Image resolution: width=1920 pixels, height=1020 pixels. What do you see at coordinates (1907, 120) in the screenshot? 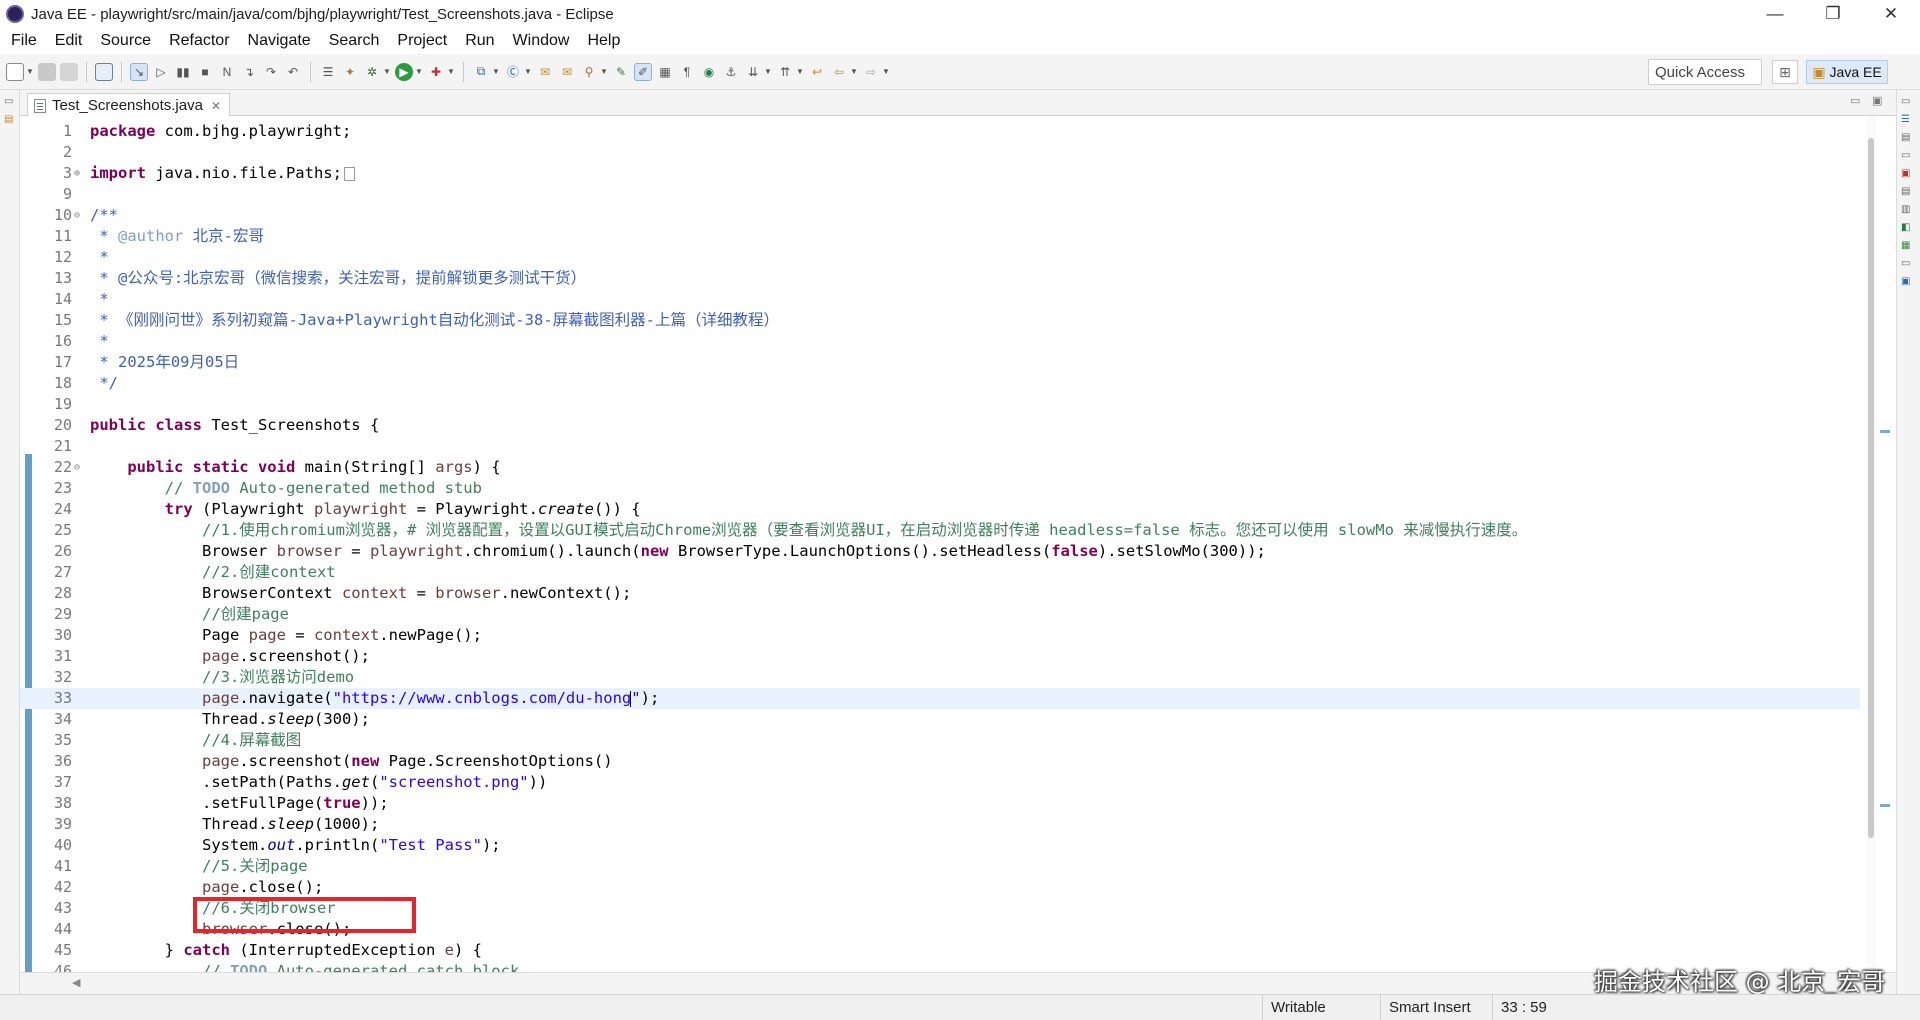
I see `outline-icon: ☰` at bounding box center [1907, 120].